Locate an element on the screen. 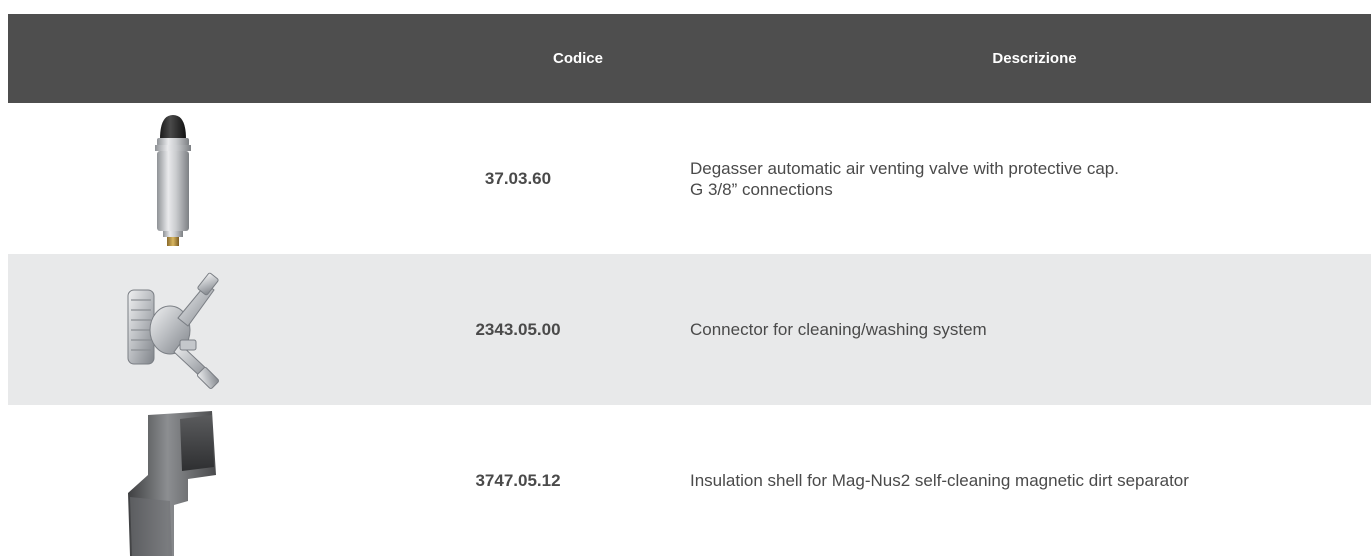 This screenshot has height=559, width=1371. product-code: 37.03.60 is located at coordinates (518, 178).